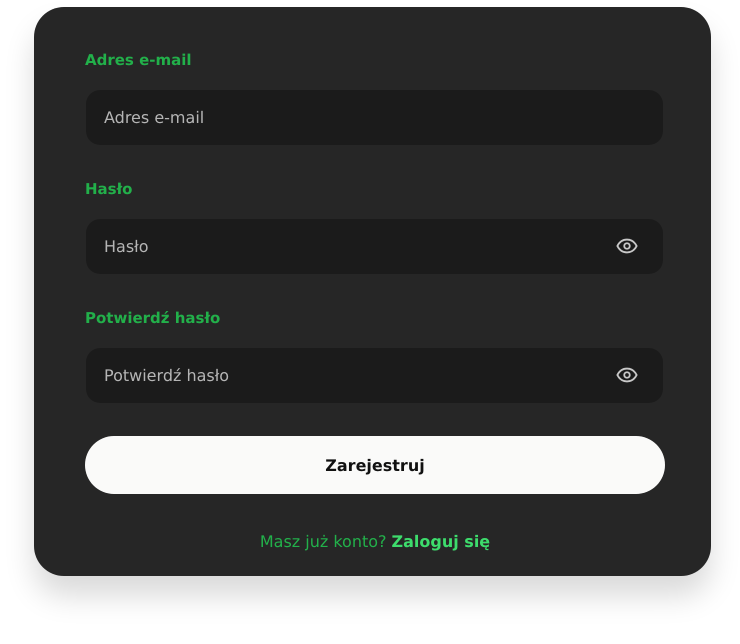 Image resolution: width=740 pixels, height=644 pixels. What do you see at coordinates (152, 318) in the screenshot?
I see `field-label: Potwierdź hasło` at bounding box center [152, 318].